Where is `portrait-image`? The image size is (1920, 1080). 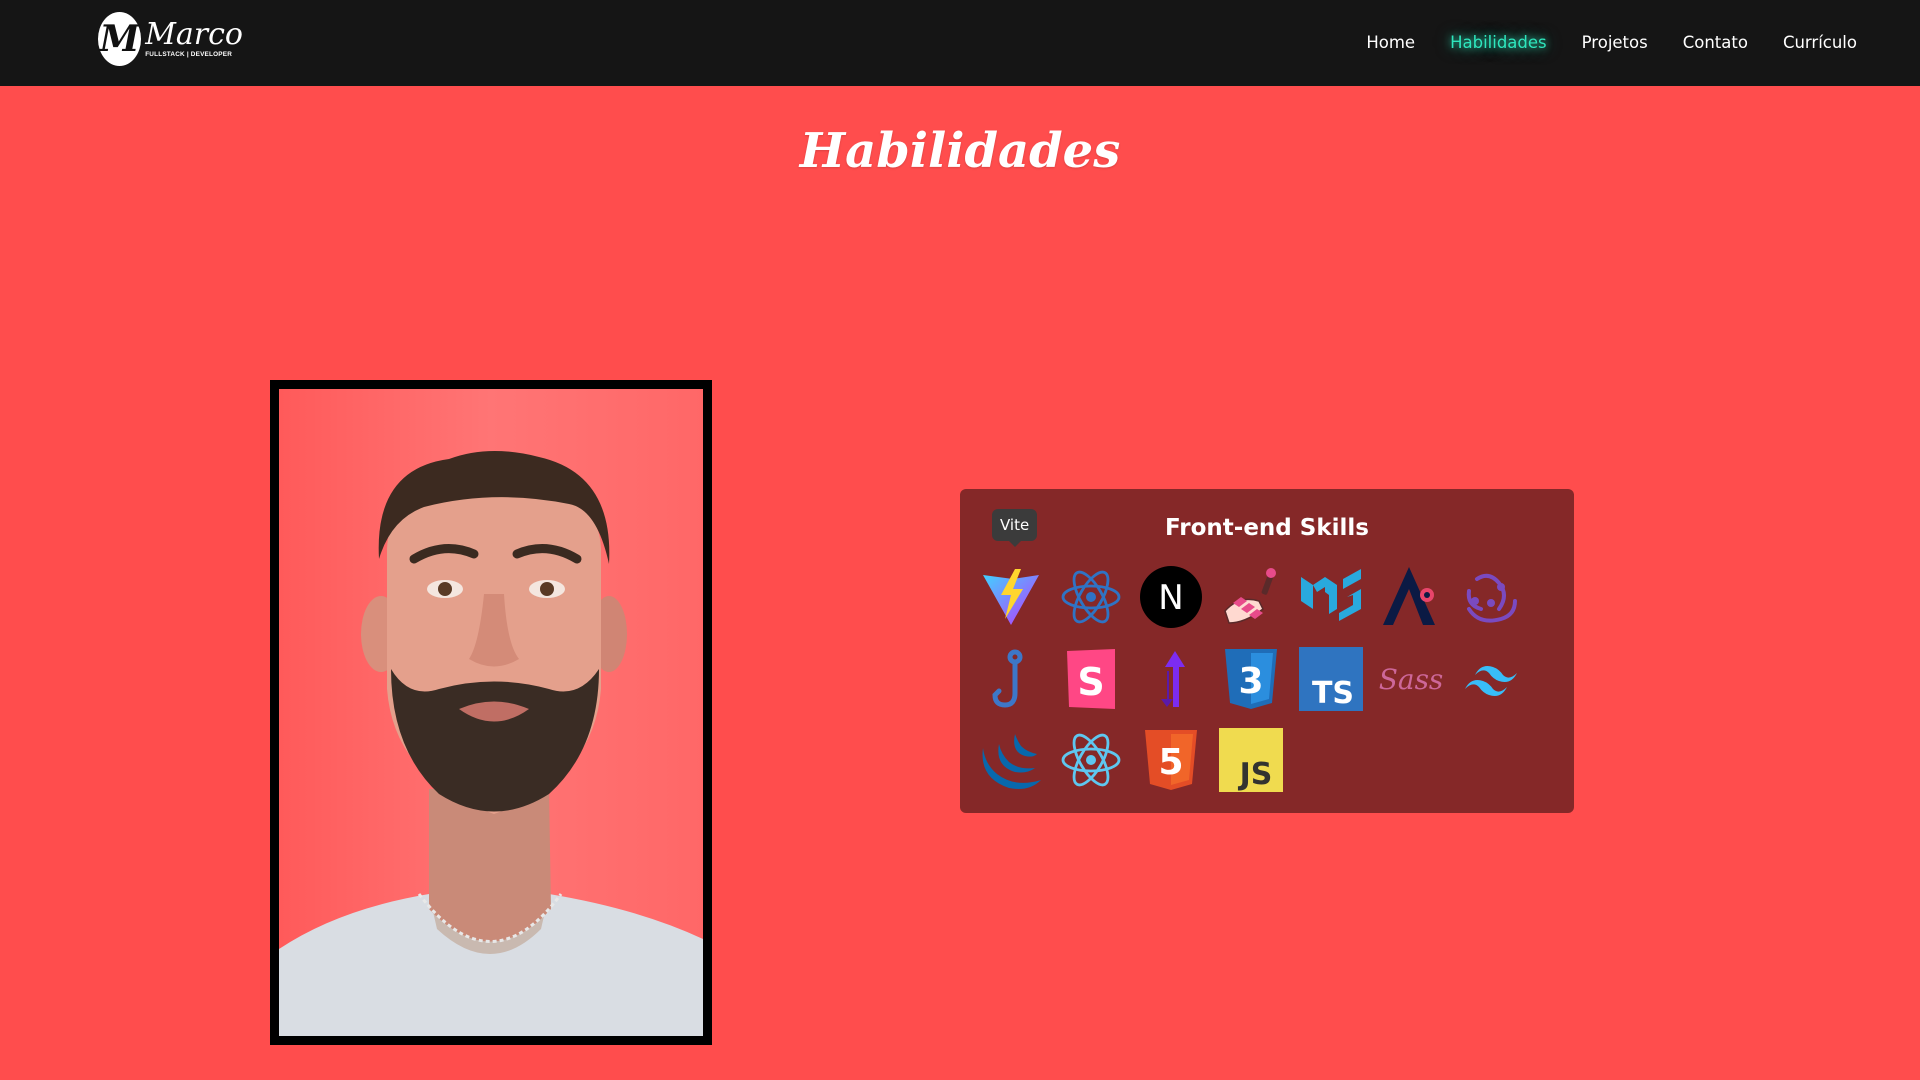
portrait-image is located at coordinates (491, 712).